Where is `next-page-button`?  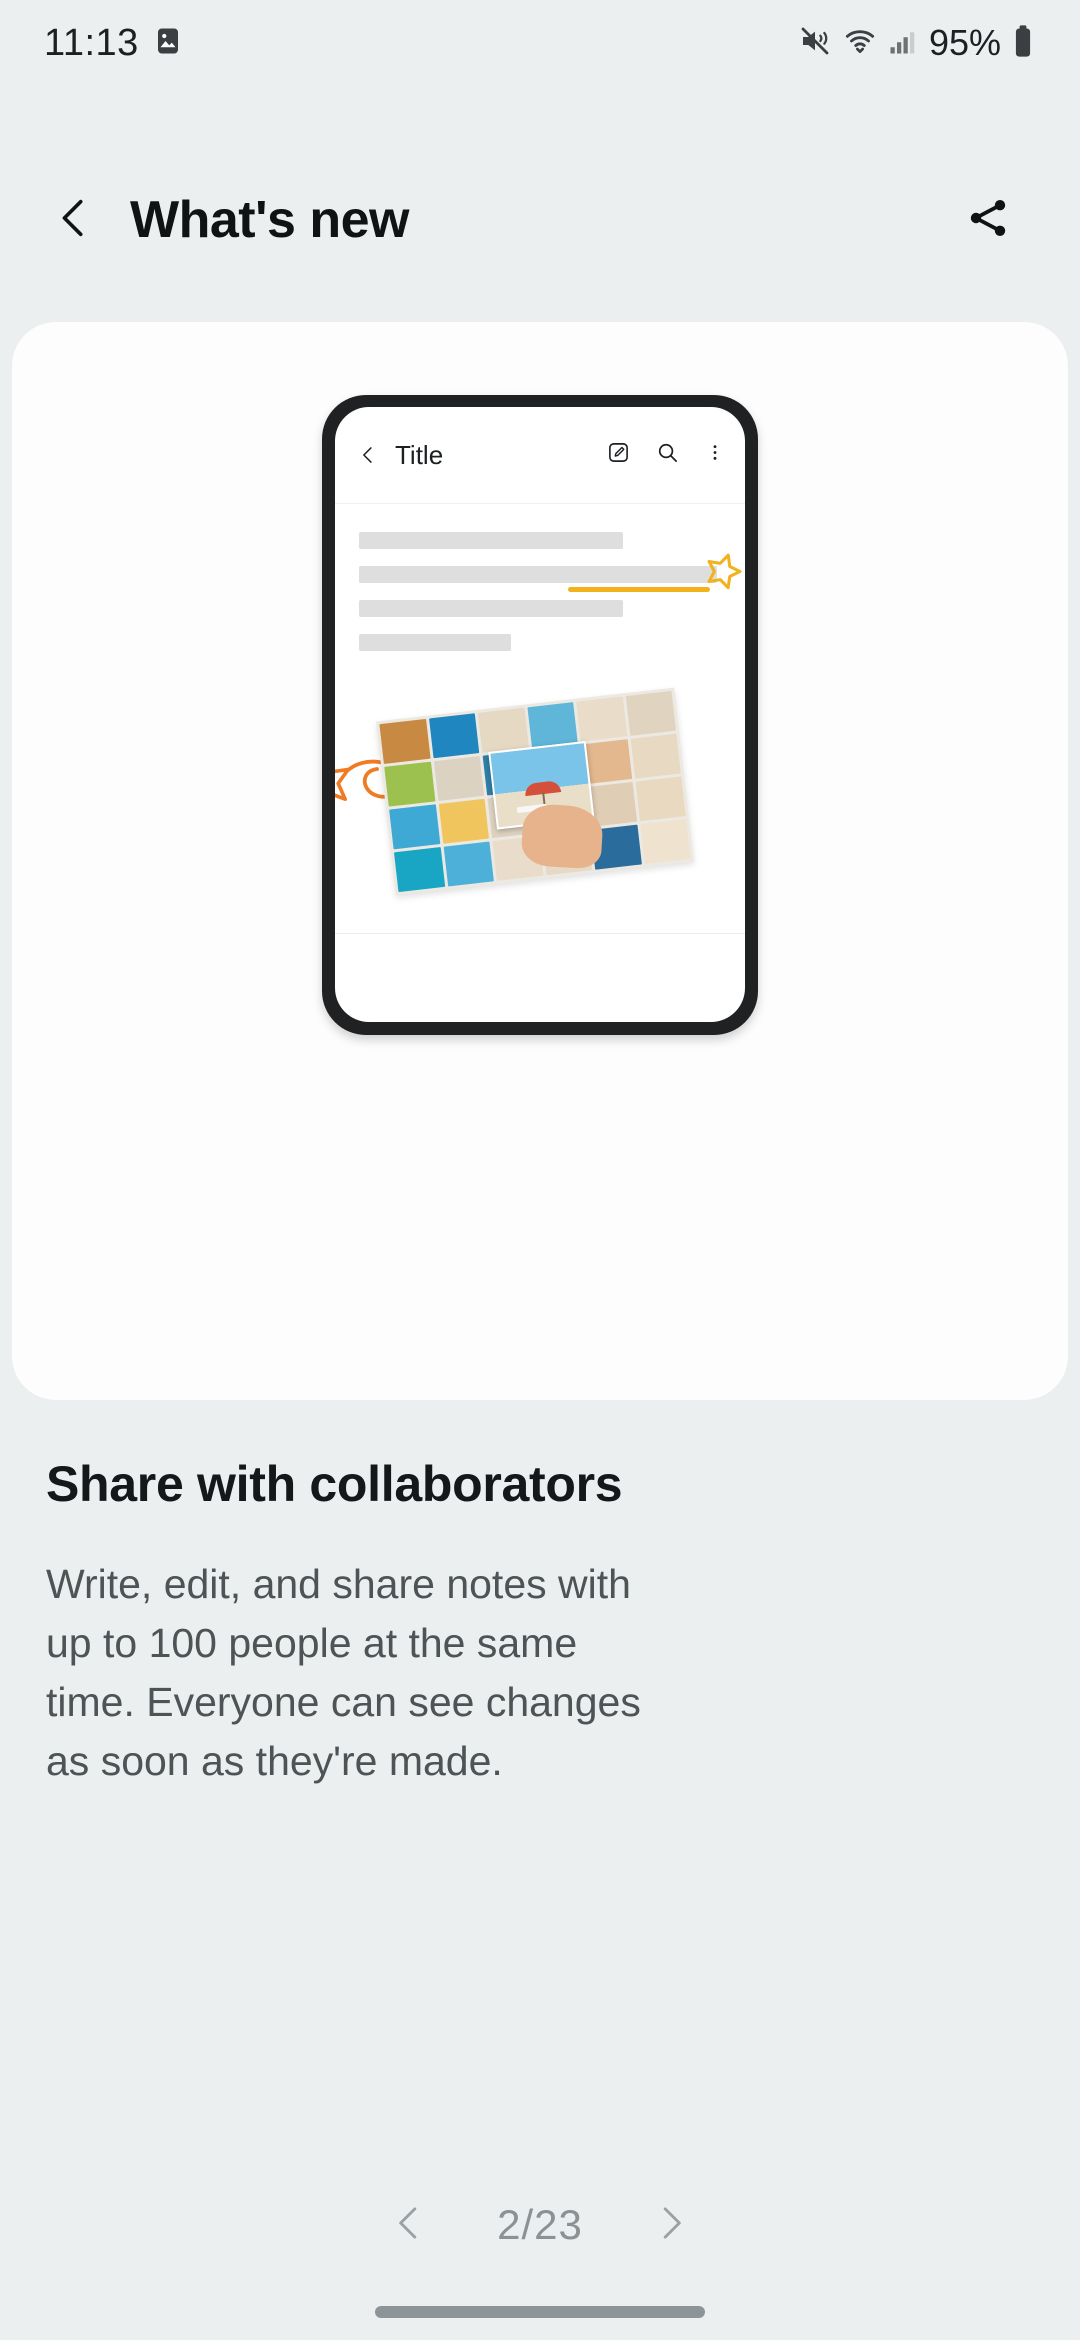
next-page-button is located at coordinates (671, 2225).